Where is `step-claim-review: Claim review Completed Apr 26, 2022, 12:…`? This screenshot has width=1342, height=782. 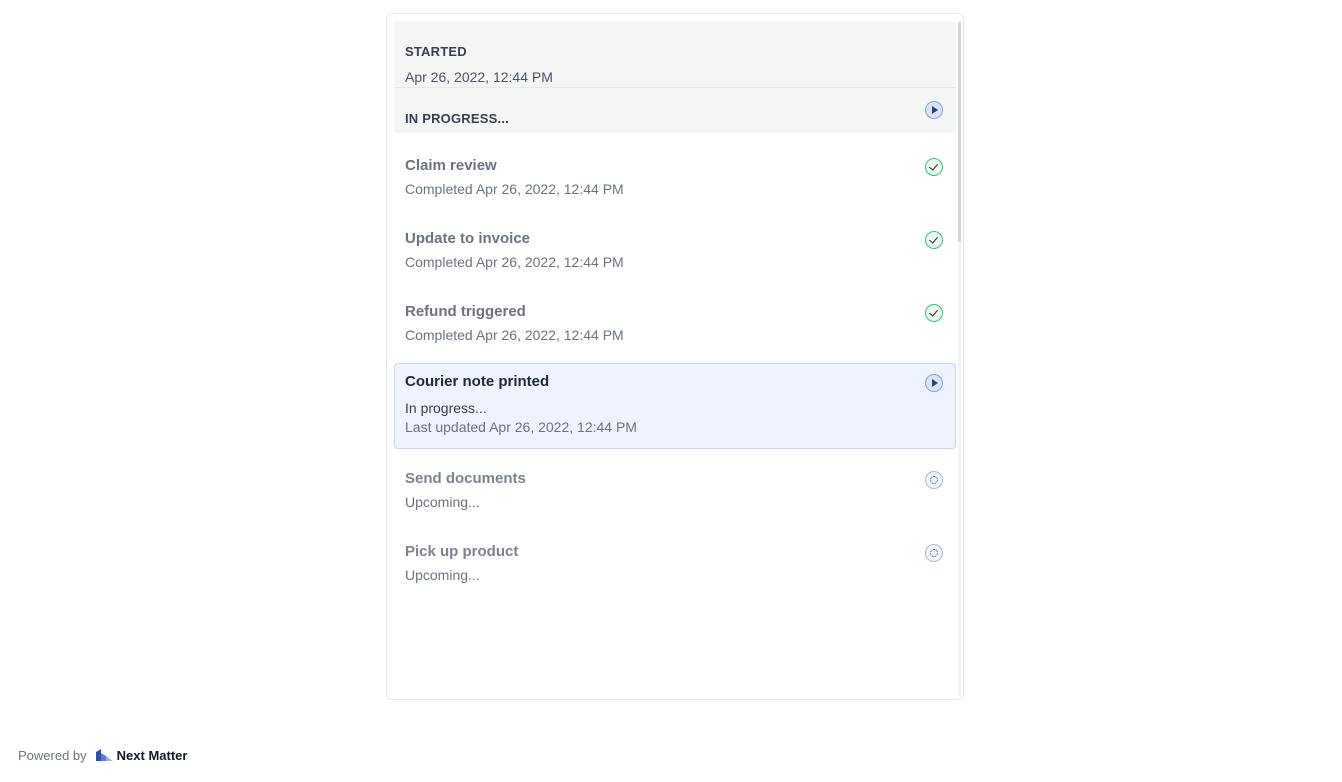
step-claim-review: Claim review Completed Apr 26, 2022, 12:… is located at coordinates (675, 181).